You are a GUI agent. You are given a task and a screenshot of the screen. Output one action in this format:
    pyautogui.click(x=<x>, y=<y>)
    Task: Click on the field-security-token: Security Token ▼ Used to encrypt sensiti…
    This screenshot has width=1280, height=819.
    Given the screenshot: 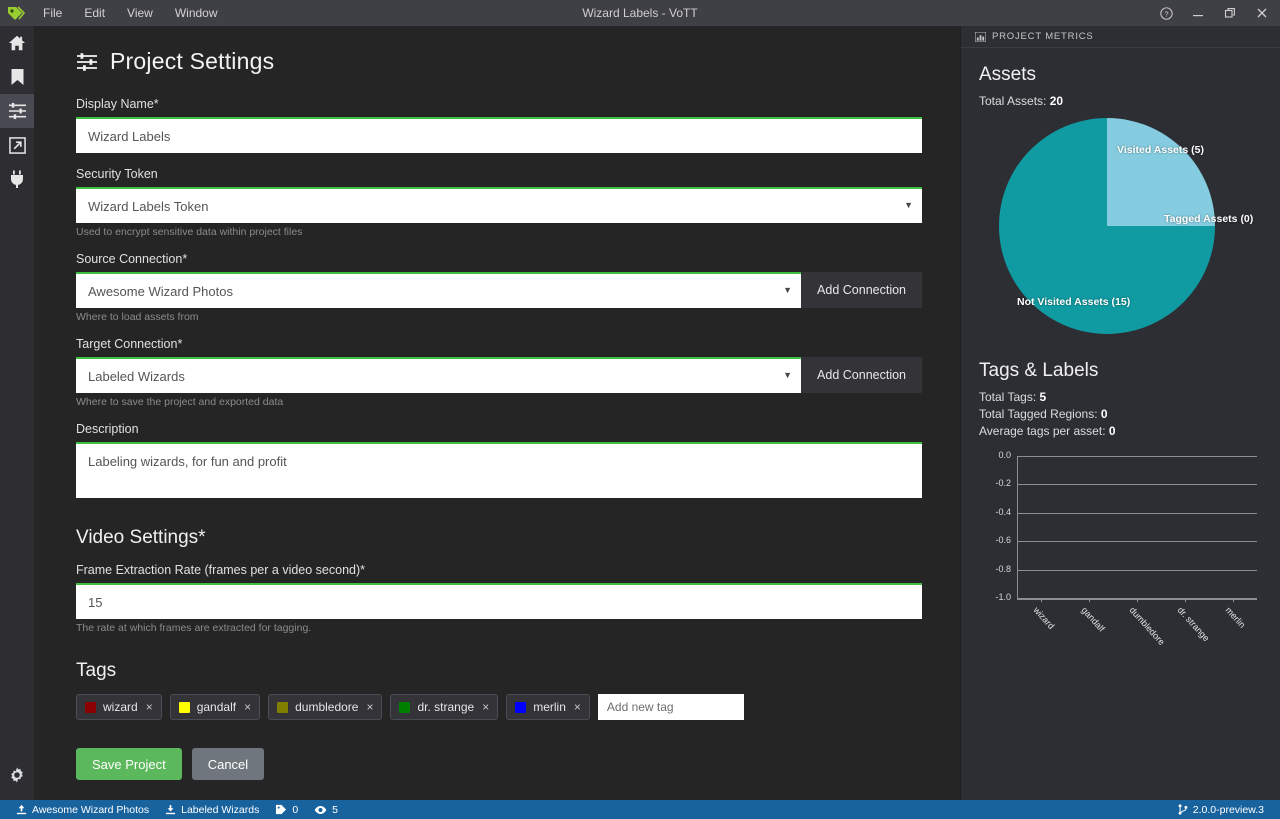 What is the action you would take?
    pyautogui.click(x=499, y=202)
    